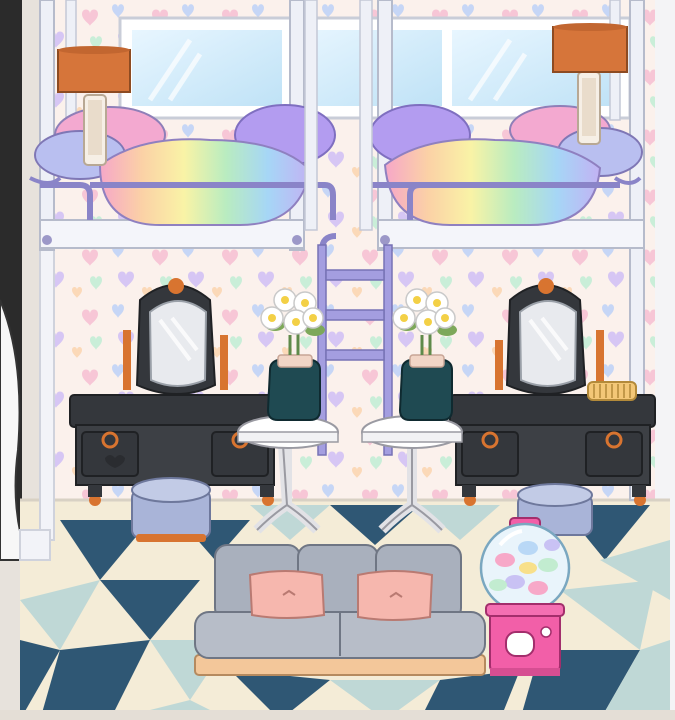 This screenshot has height=720, width=675. Describe the element at coordinates (337, 715) in the screenshot. I see `floor-edge` at that location.